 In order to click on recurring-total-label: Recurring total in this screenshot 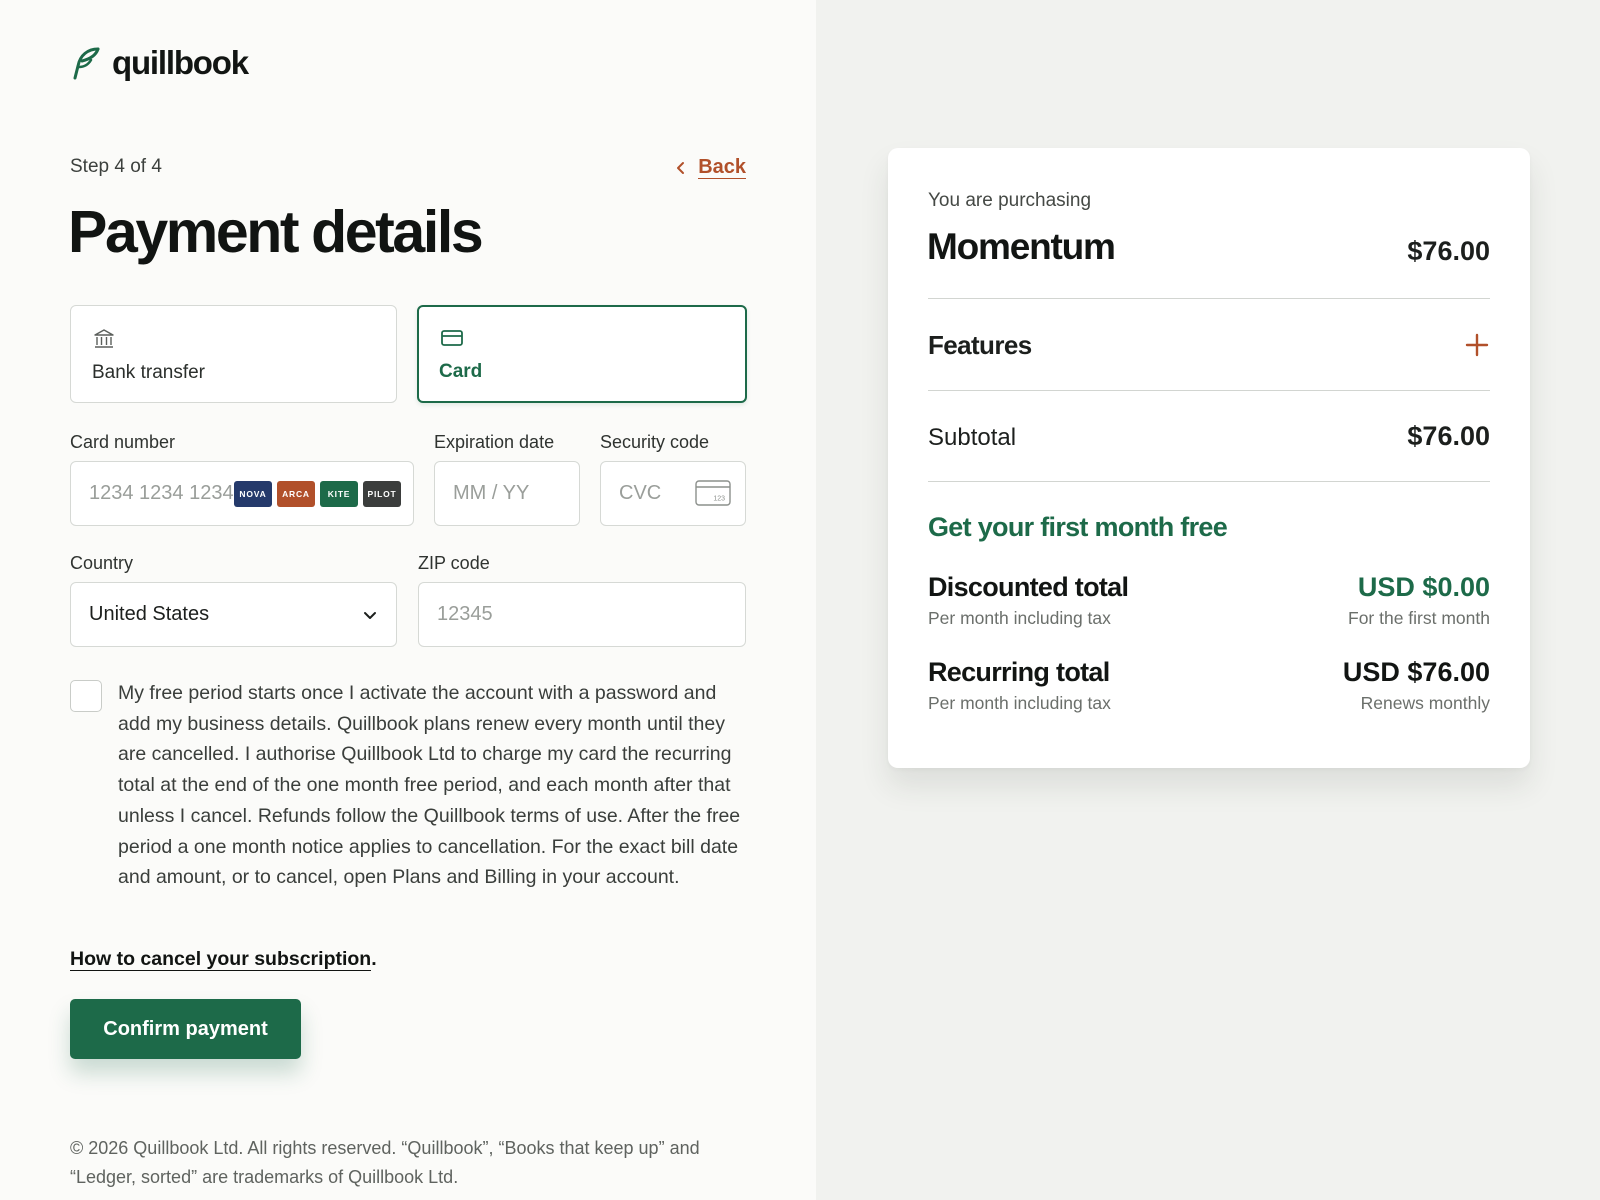, I will do `click(1019, 672)`.